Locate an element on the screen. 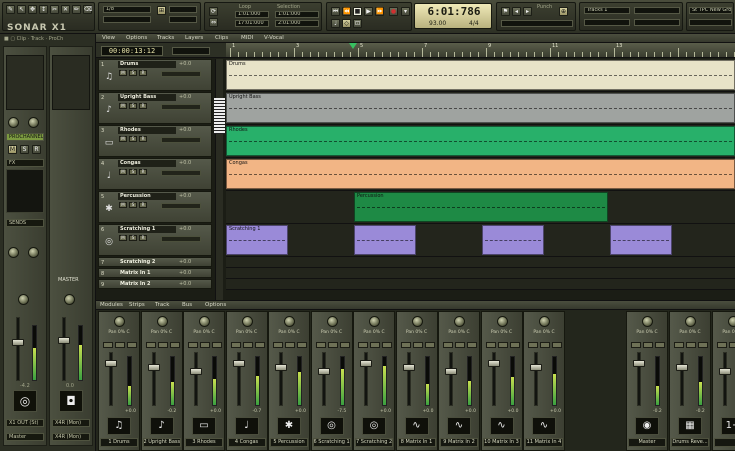 The image size is (735, 451). audio-clip: Upright Bass is located at coordinates (480, 108).